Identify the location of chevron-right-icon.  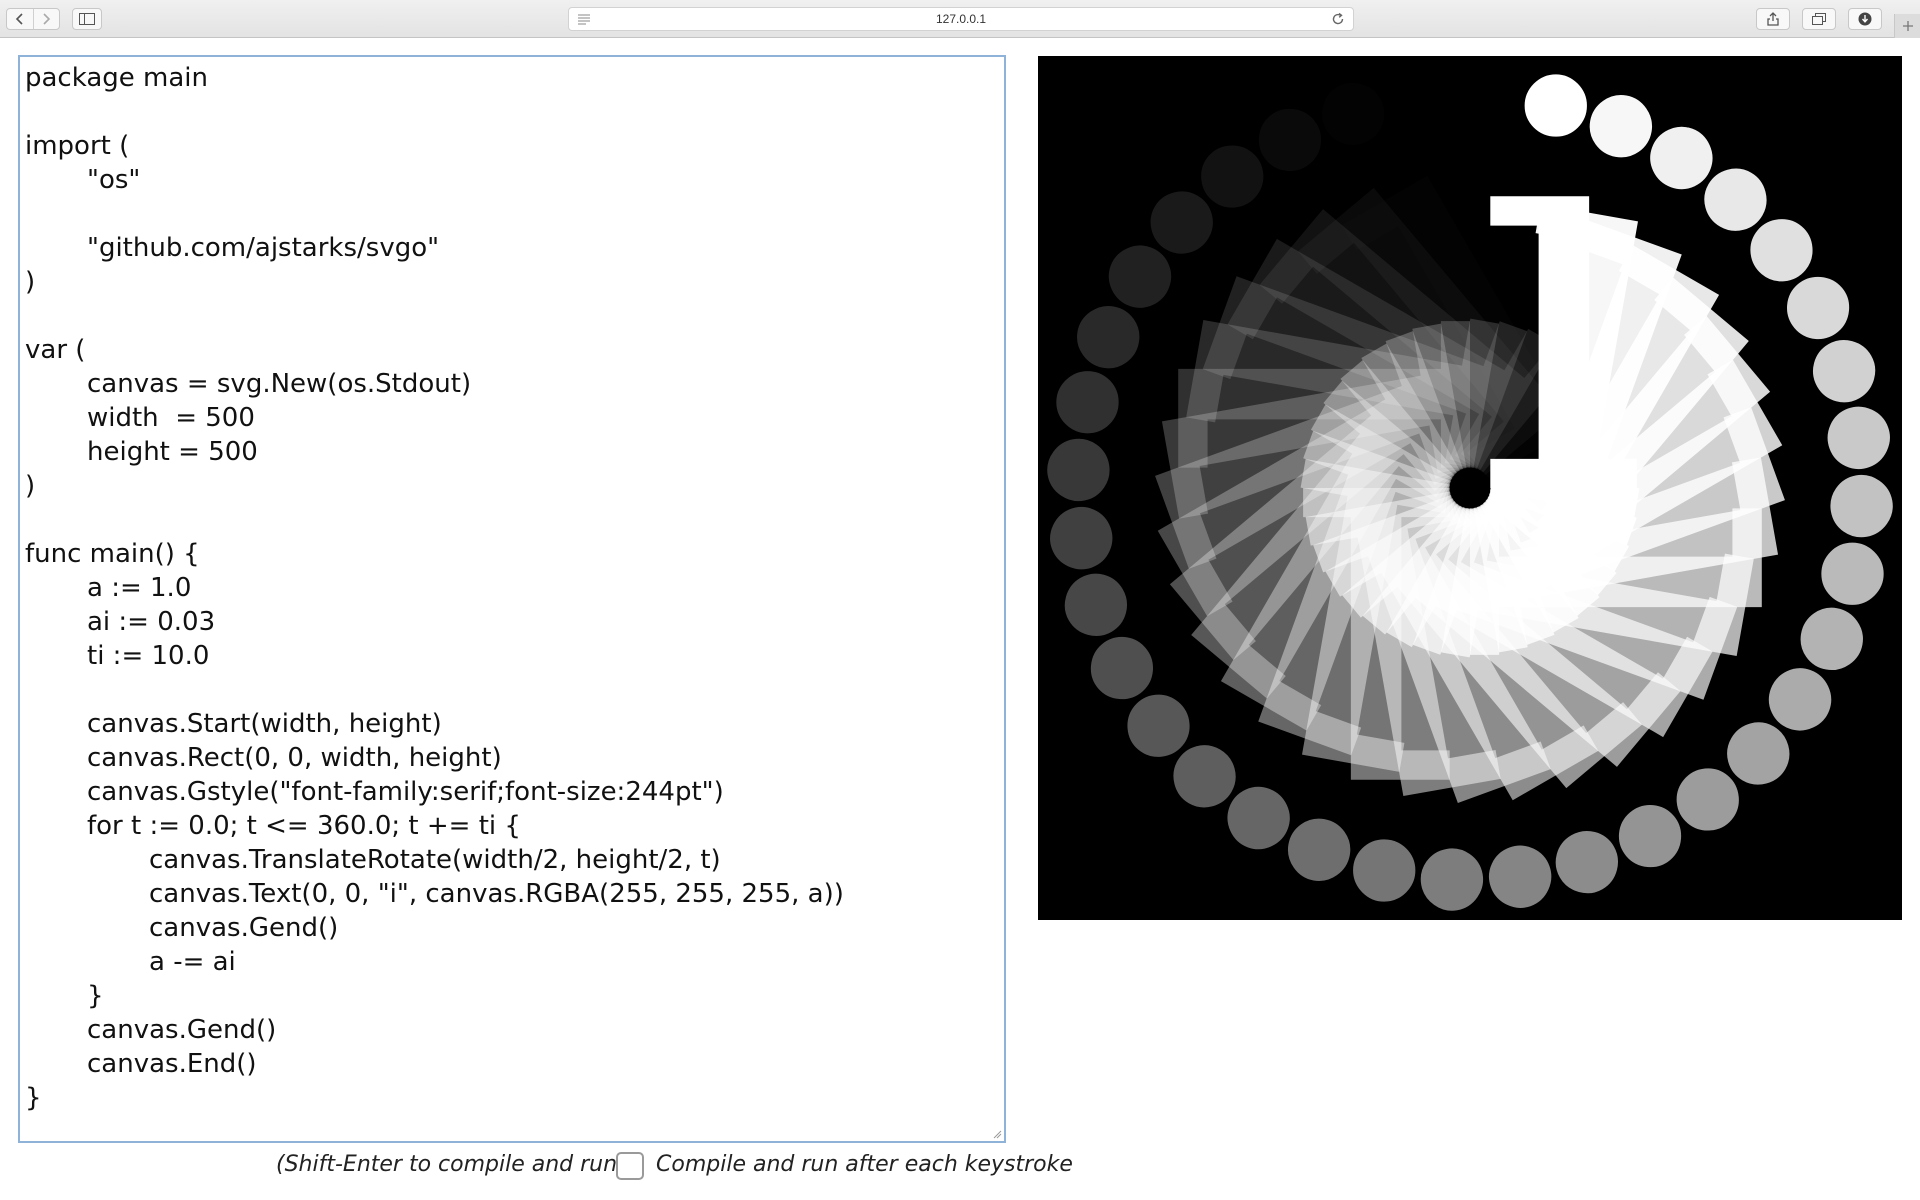
(47, 19).